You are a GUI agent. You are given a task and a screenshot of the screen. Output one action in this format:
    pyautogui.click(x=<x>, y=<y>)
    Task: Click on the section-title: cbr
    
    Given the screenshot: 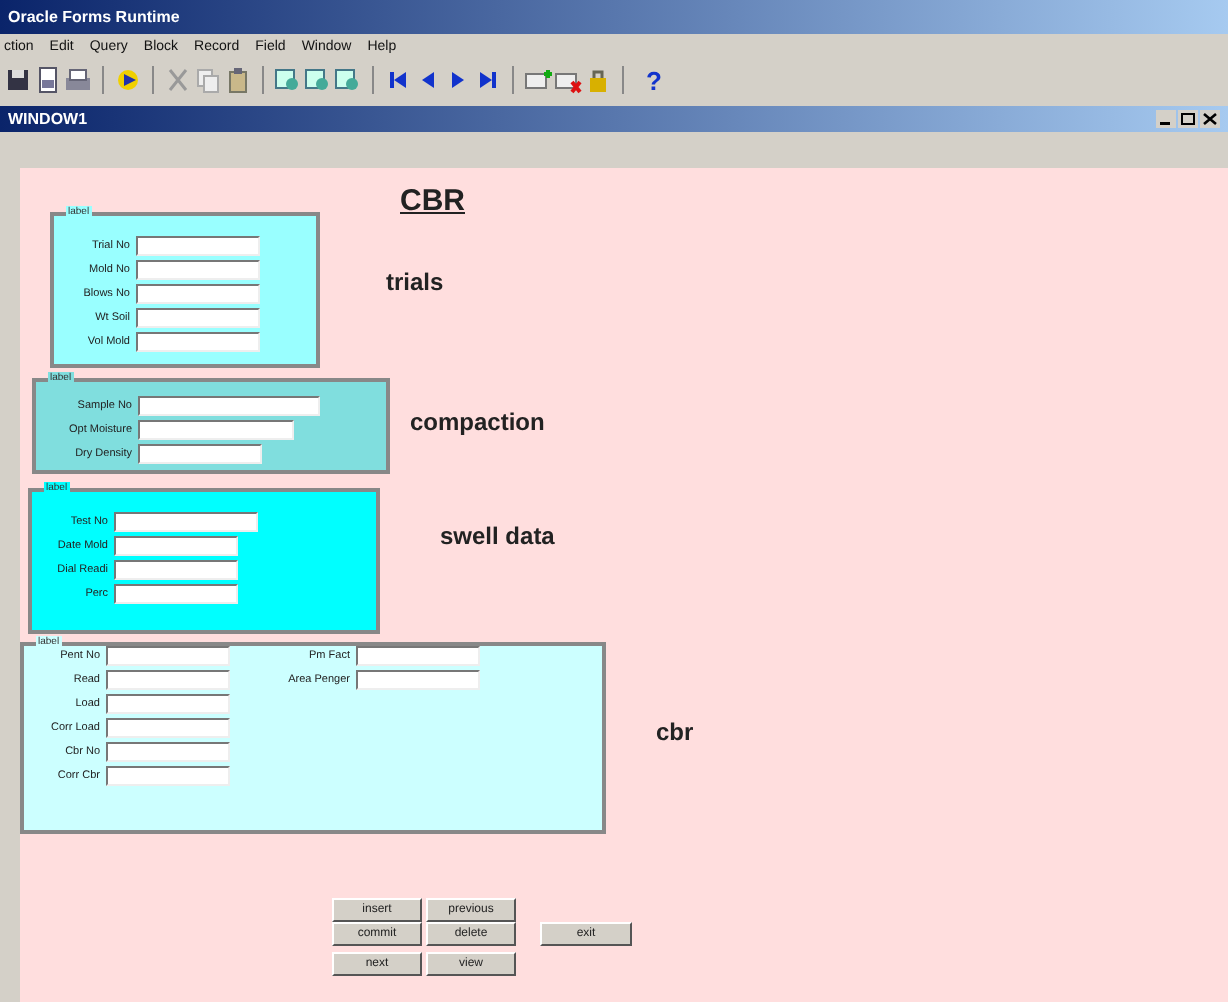 What is the action you would take?
    pyautogui.click(x=675, y=732)
    